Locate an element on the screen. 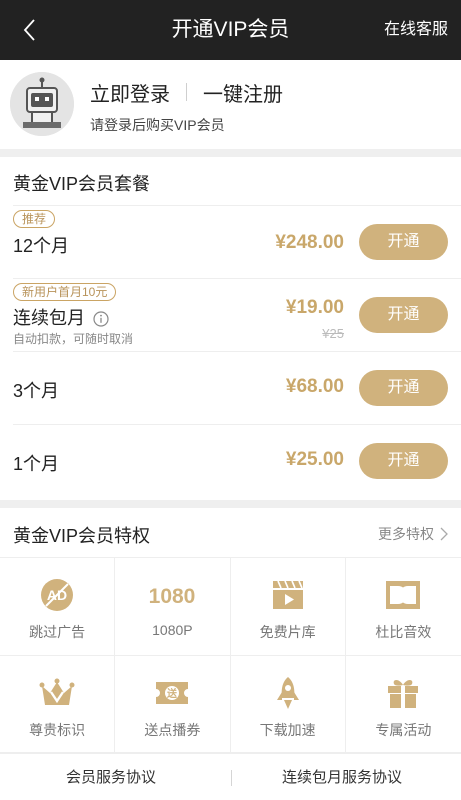 The height and width of the screenshot is (800, 461). svg-text: 送 is located at coordinates (172, 693).